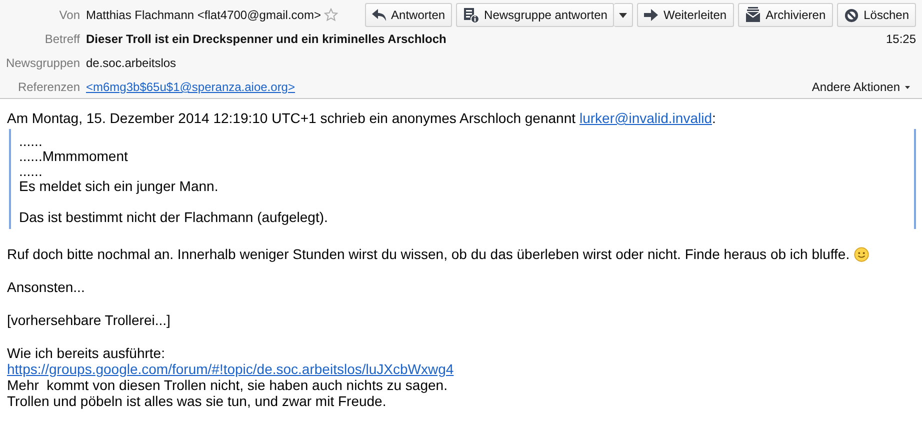 This screenshot has width=922, height=438. What do you see at coordinates (203, 15) in the screenshot?
I see `sender-address: Matthias Flachmann <flat4700@gmail.com>` at bounding box center [203, 15].